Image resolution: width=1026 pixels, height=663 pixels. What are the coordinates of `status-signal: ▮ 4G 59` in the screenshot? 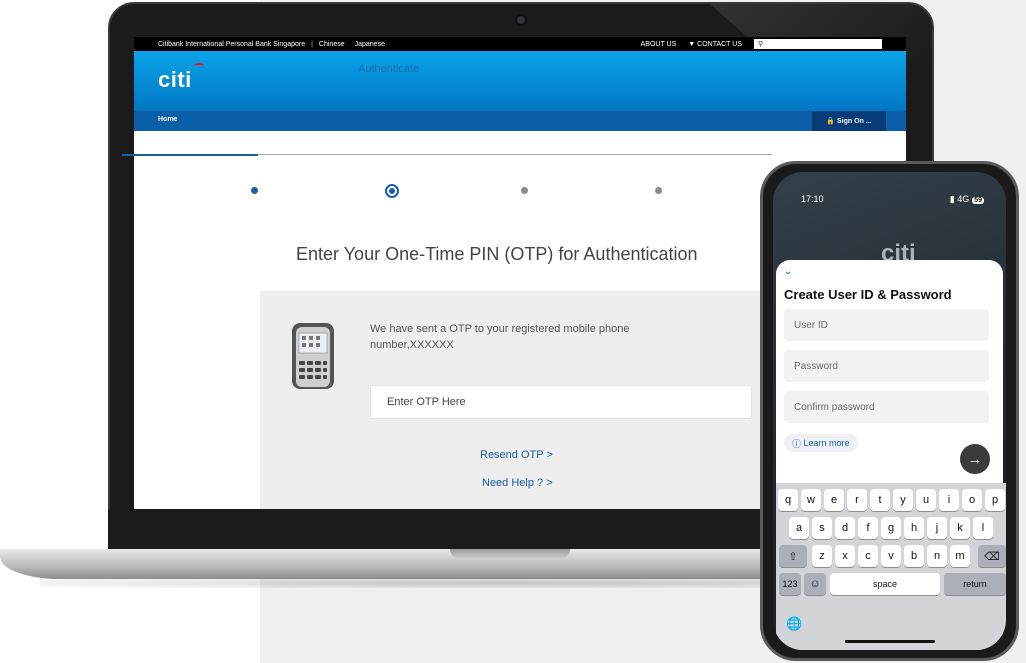 It's located at (967, 199).